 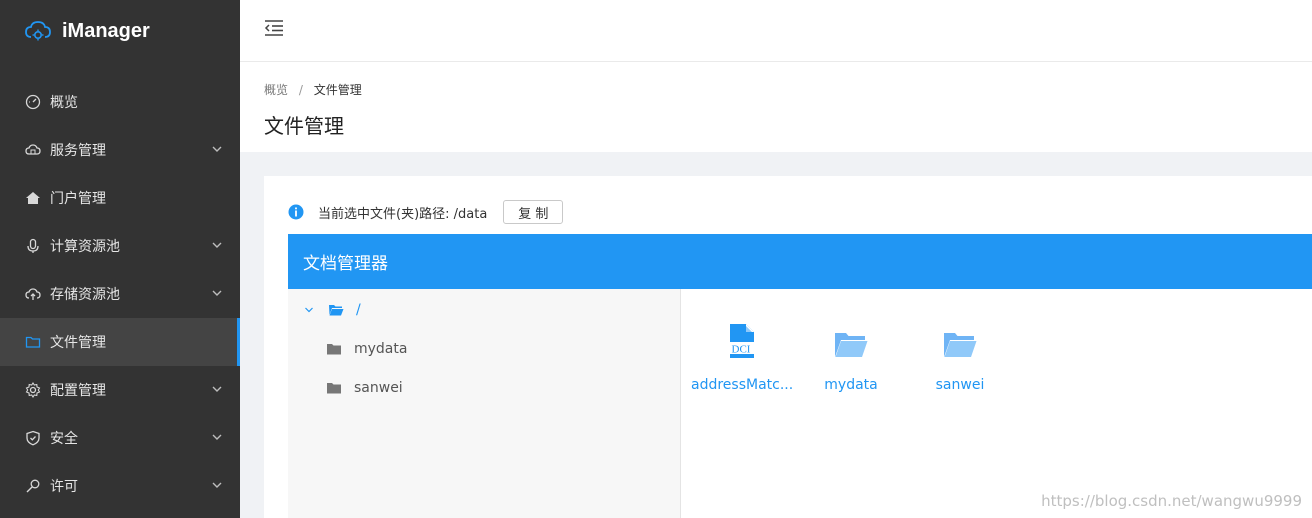 I want to click on file-name: mydata, so click(x=851, y=385).